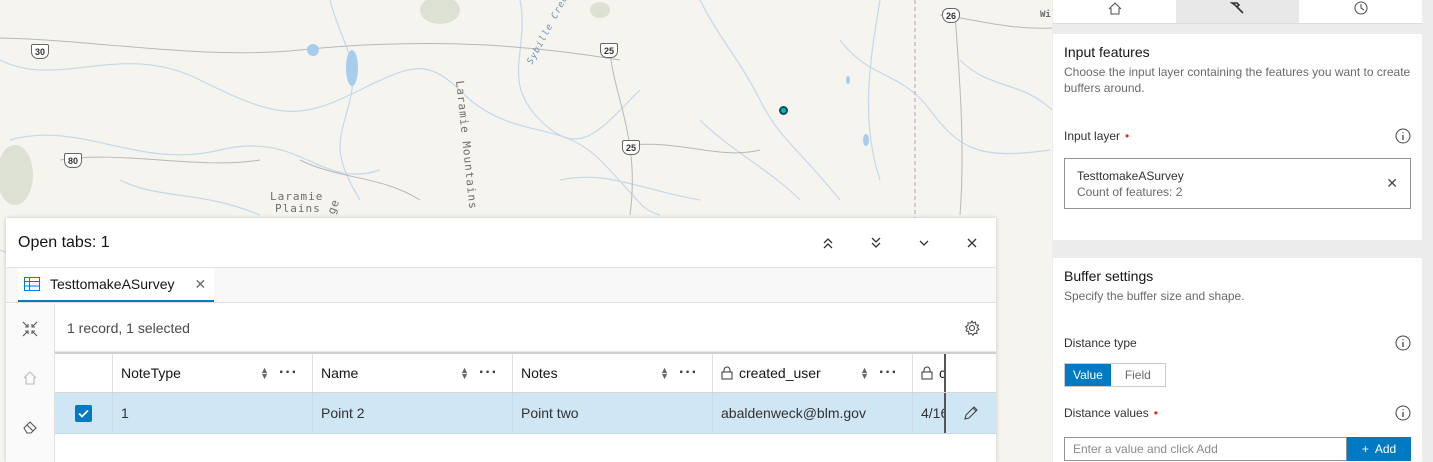 The width and height of the screenshot is (1433, 462). What do you see at coordinates (1237, 413) in the screenshot?
I see `distance-values-row: Distance values •` at bounding box center [1237, 413].